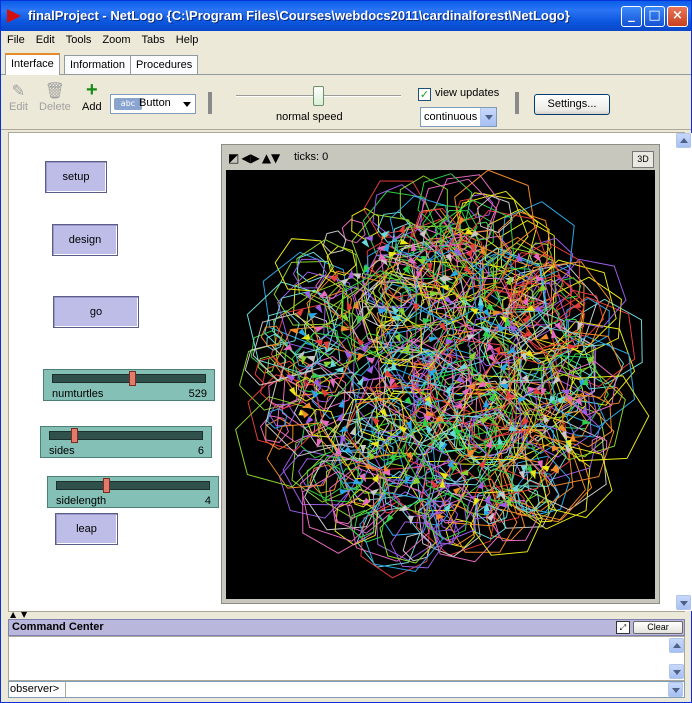 This screenshot has width=692, height=703. I want to click on maximize-button: □, so click(654, 16).